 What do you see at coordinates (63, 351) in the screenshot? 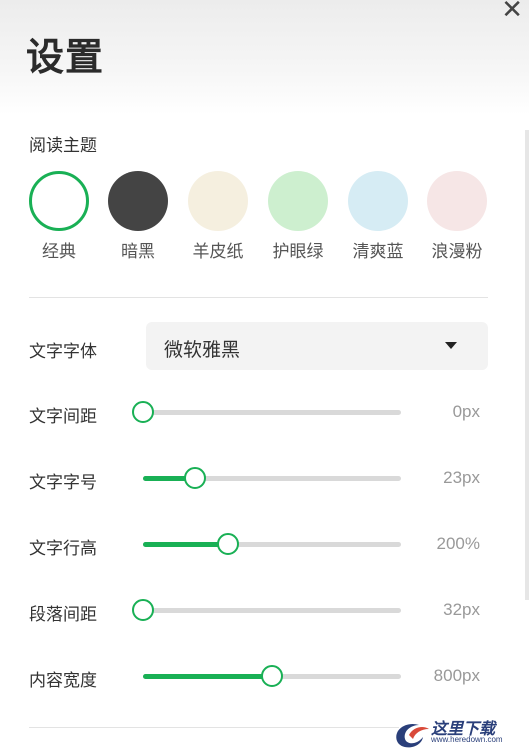
I see `font-family-label: 文字字体` at bounding box center [63, 351].